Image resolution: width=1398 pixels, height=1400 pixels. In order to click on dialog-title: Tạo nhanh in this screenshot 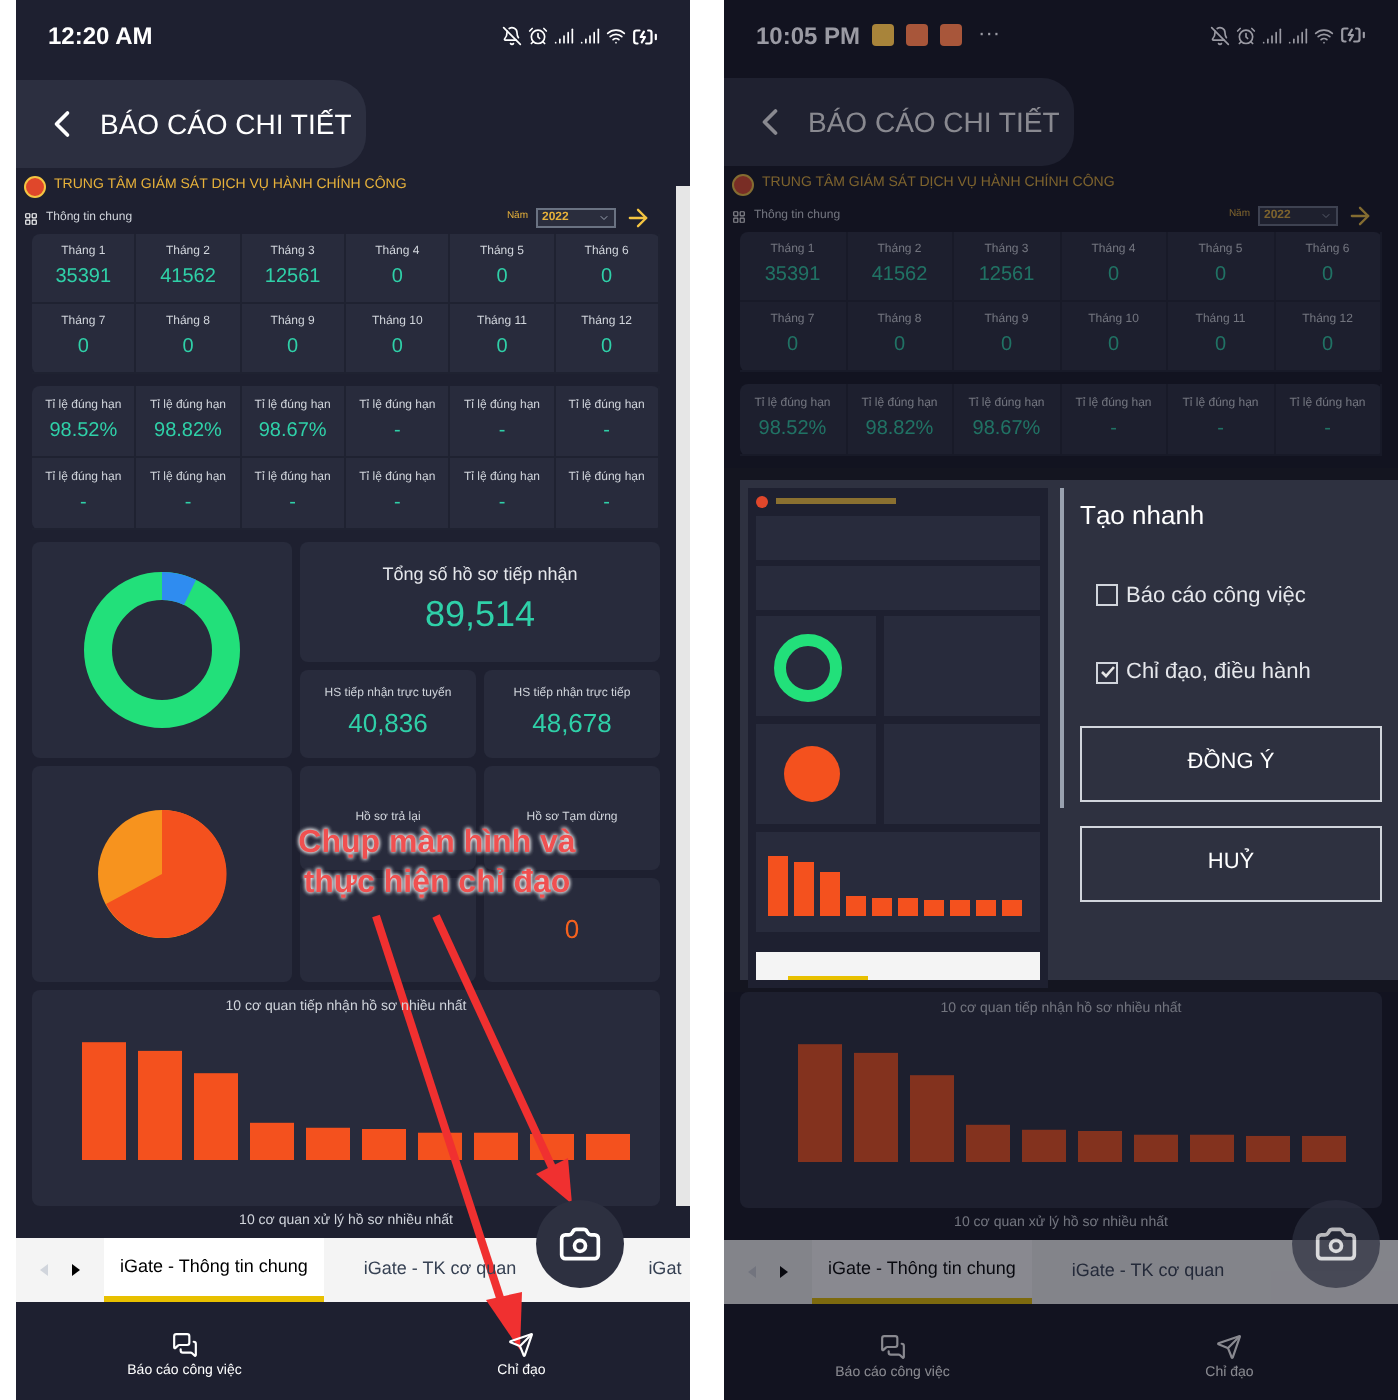, I will do `click(1143, 516)`.